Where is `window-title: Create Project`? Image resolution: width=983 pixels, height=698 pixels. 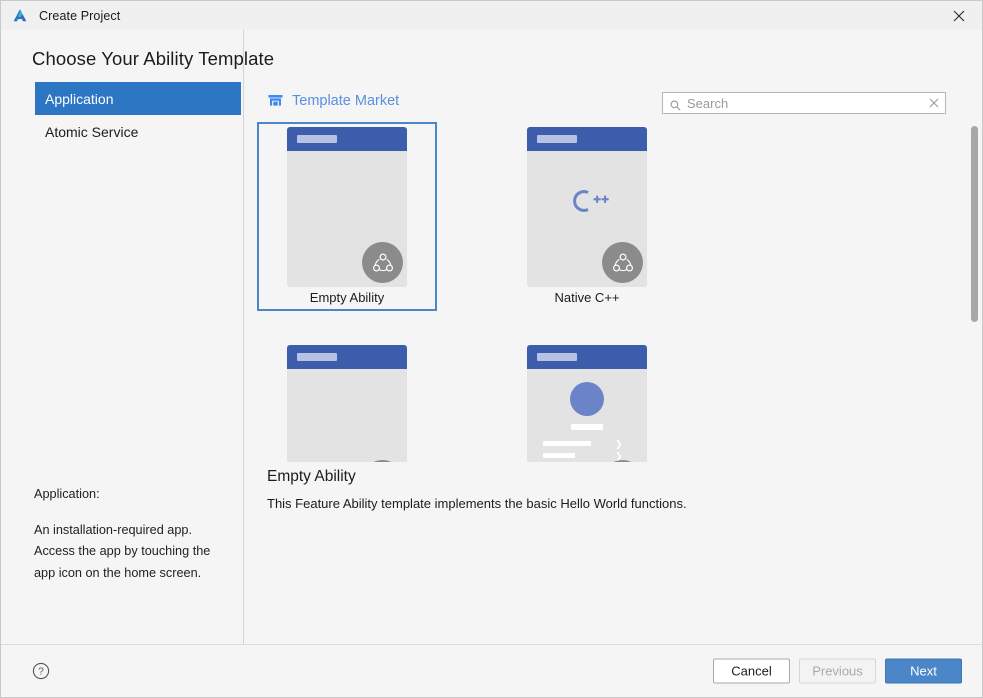 window-title: Create Project is located at coordinates (80, 15).